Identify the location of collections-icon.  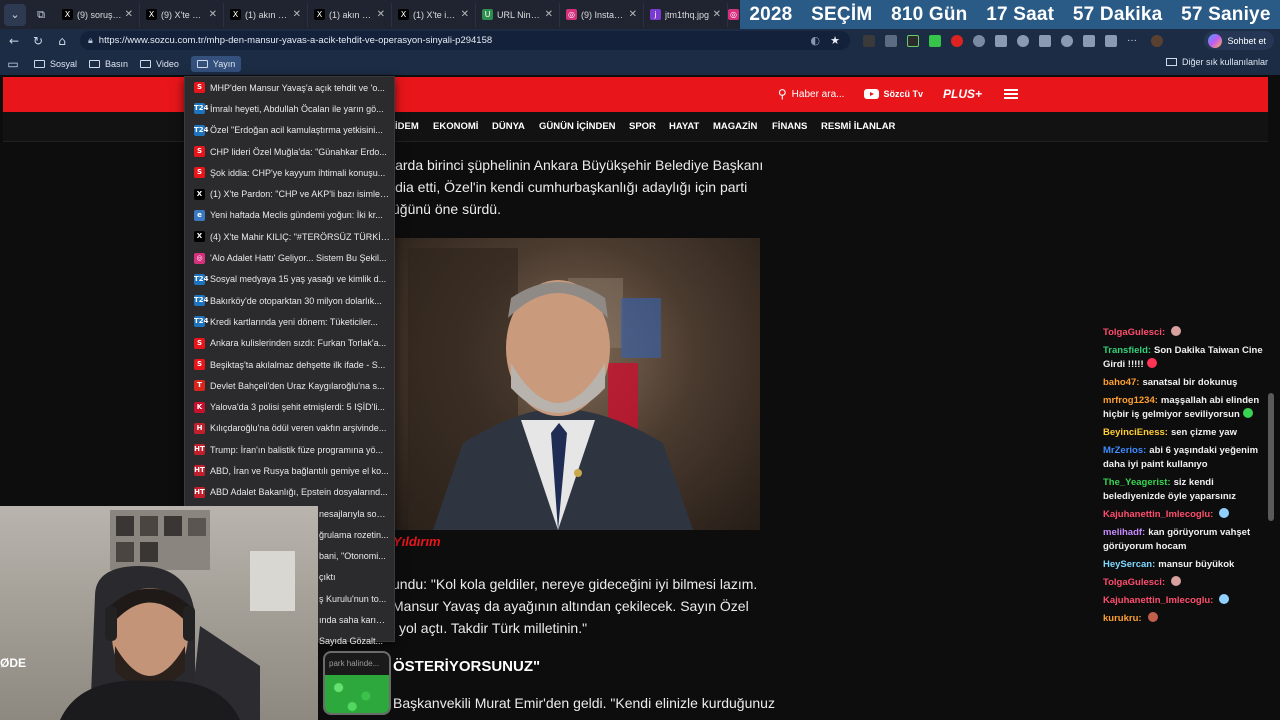
(1089, 40).